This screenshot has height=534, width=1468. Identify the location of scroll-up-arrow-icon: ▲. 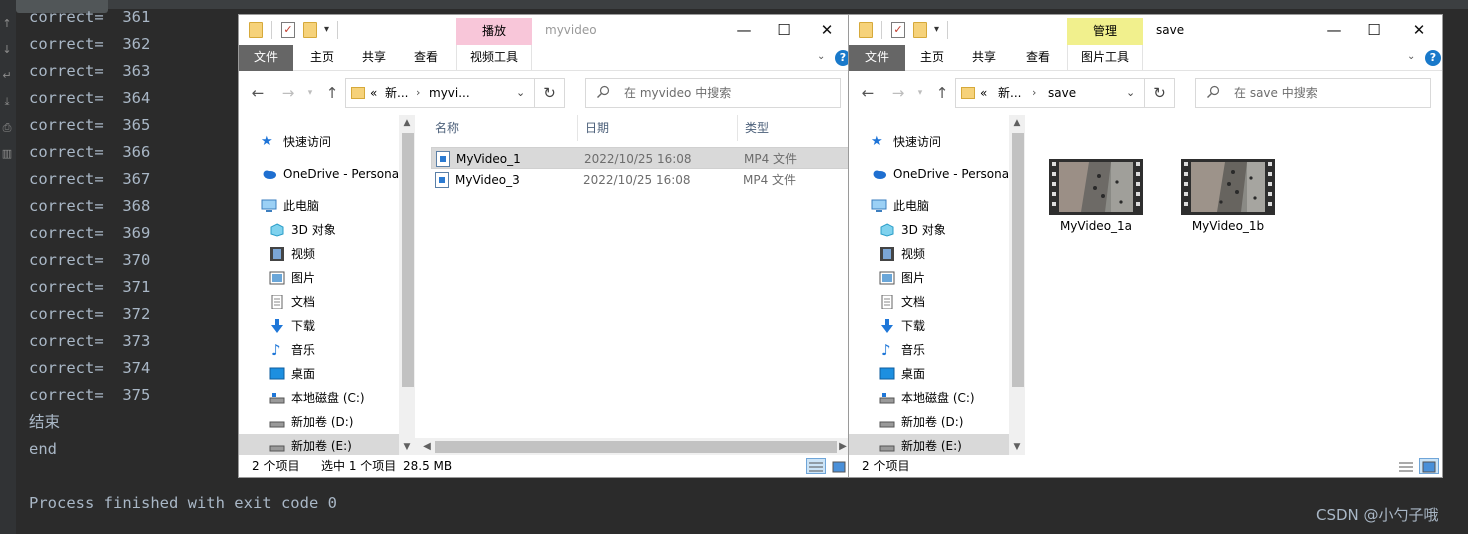
(1017, 123).